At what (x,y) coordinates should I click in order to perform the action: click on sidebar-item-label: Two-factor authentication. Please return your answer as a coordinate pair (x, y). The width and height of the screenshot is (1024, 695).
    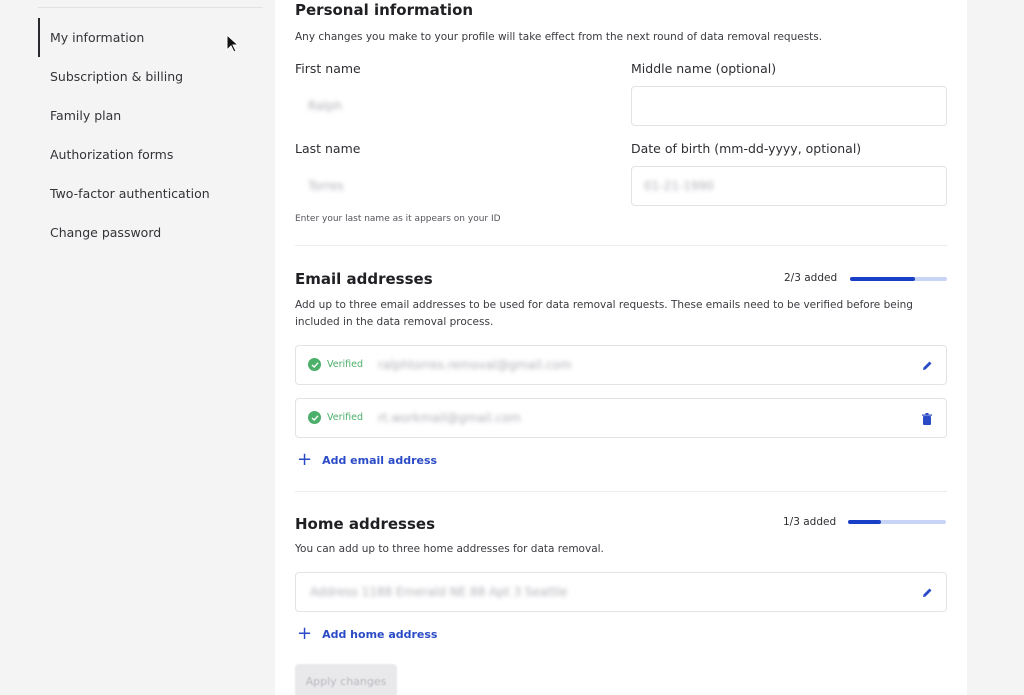
    Looking at the image, I should click on (130, 193).